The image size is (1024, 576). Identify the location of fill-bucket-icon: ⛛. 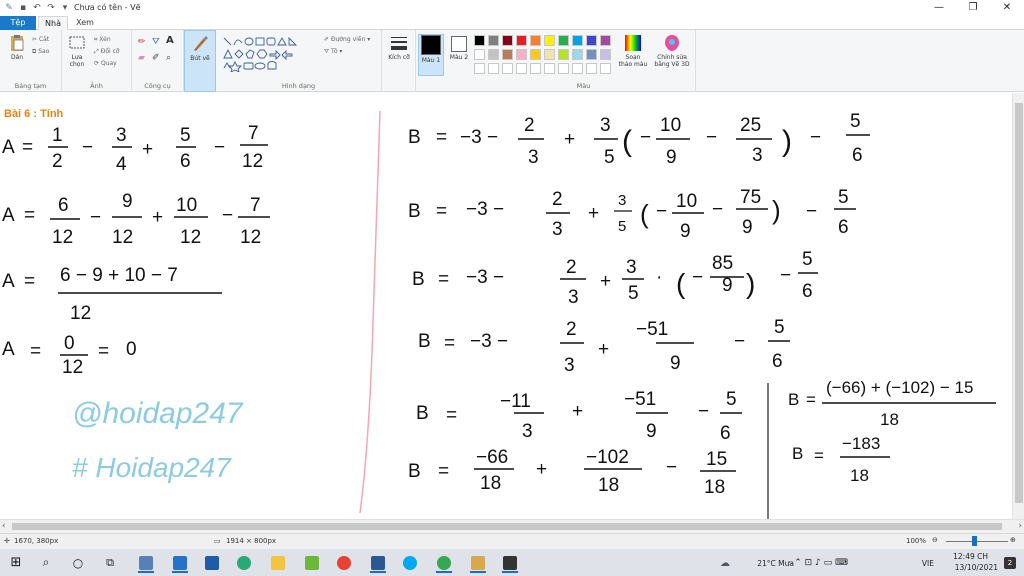
(156, 42).